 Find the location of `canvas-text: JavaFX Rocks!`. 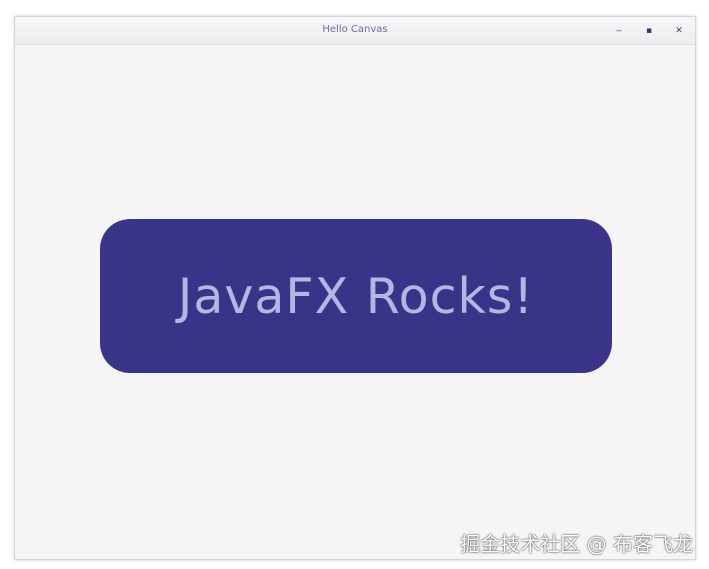

canvas-text: JavaFX Rocks! is located at coordinates (356, 296).